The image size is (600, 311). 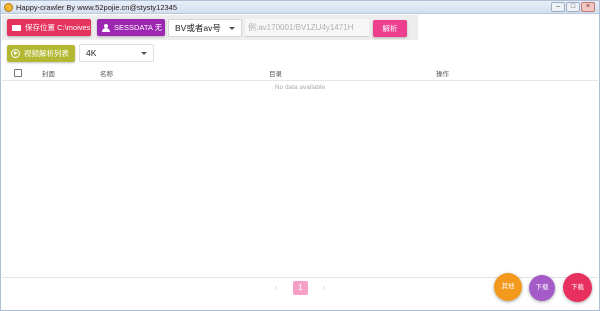 I want to click on other-fab-button: 其他, so click(x=508, y=287).